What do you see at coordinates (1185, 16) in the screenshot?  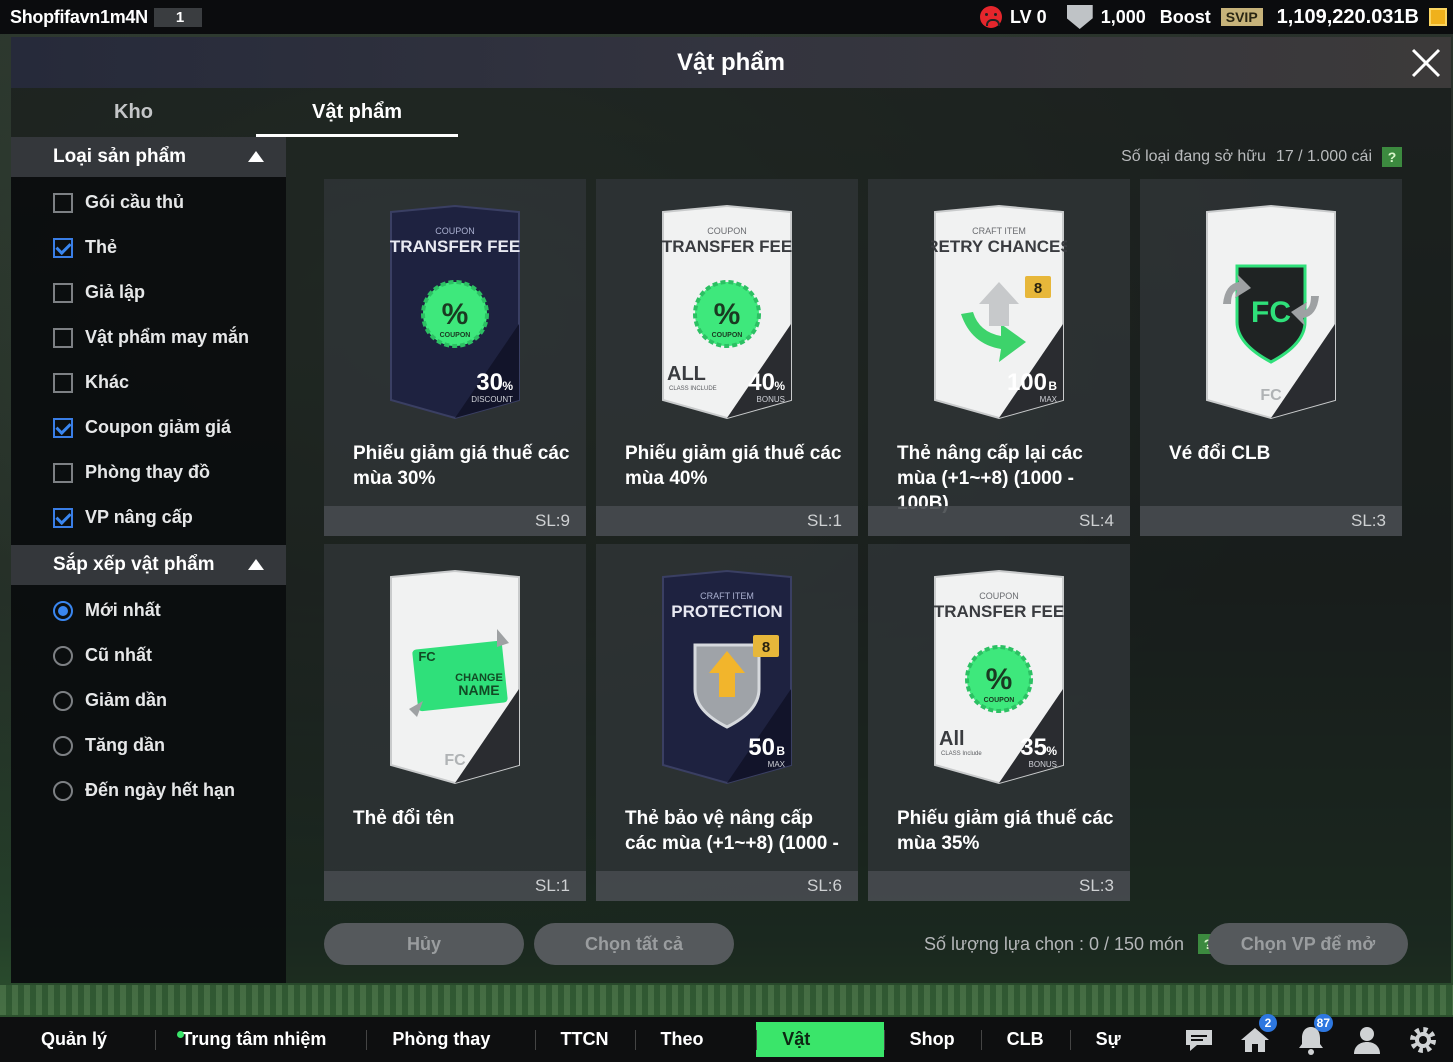 I see `boost-label: Boost` at bounding box center [1185, 16].